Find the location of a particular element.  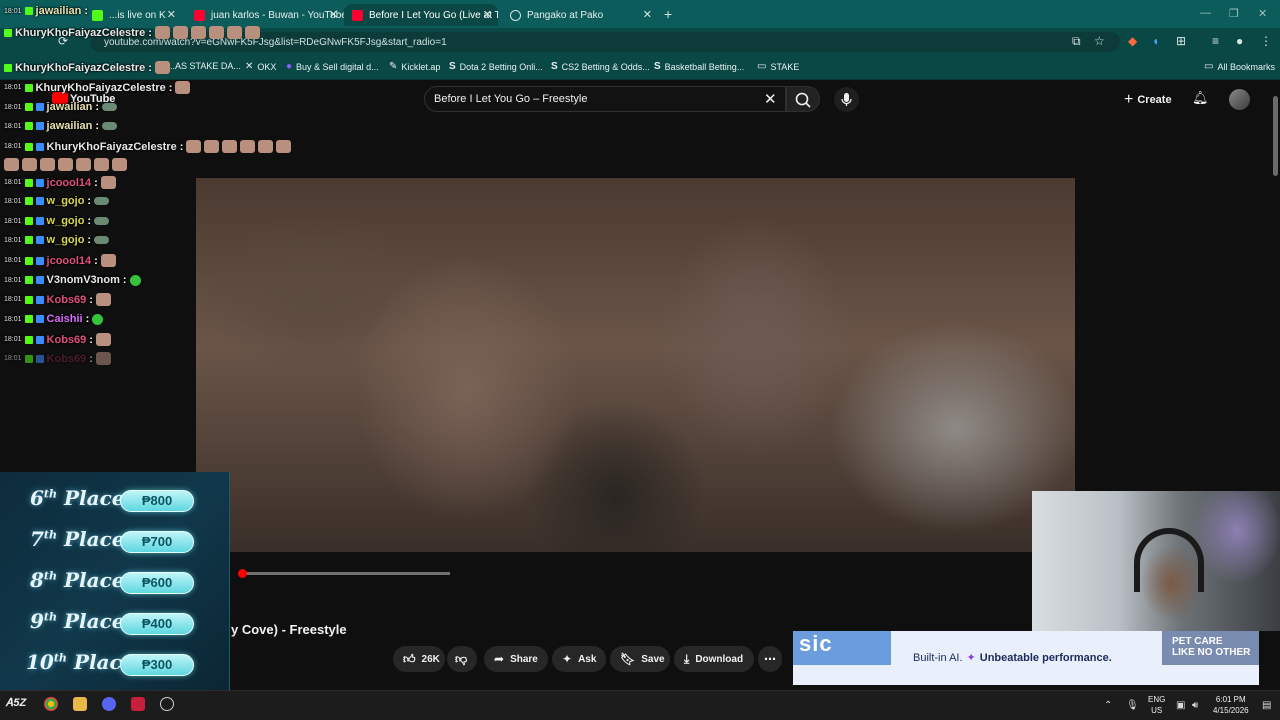

bookmark-folder: ▭ STAKE is located at coordinates (778, 66).